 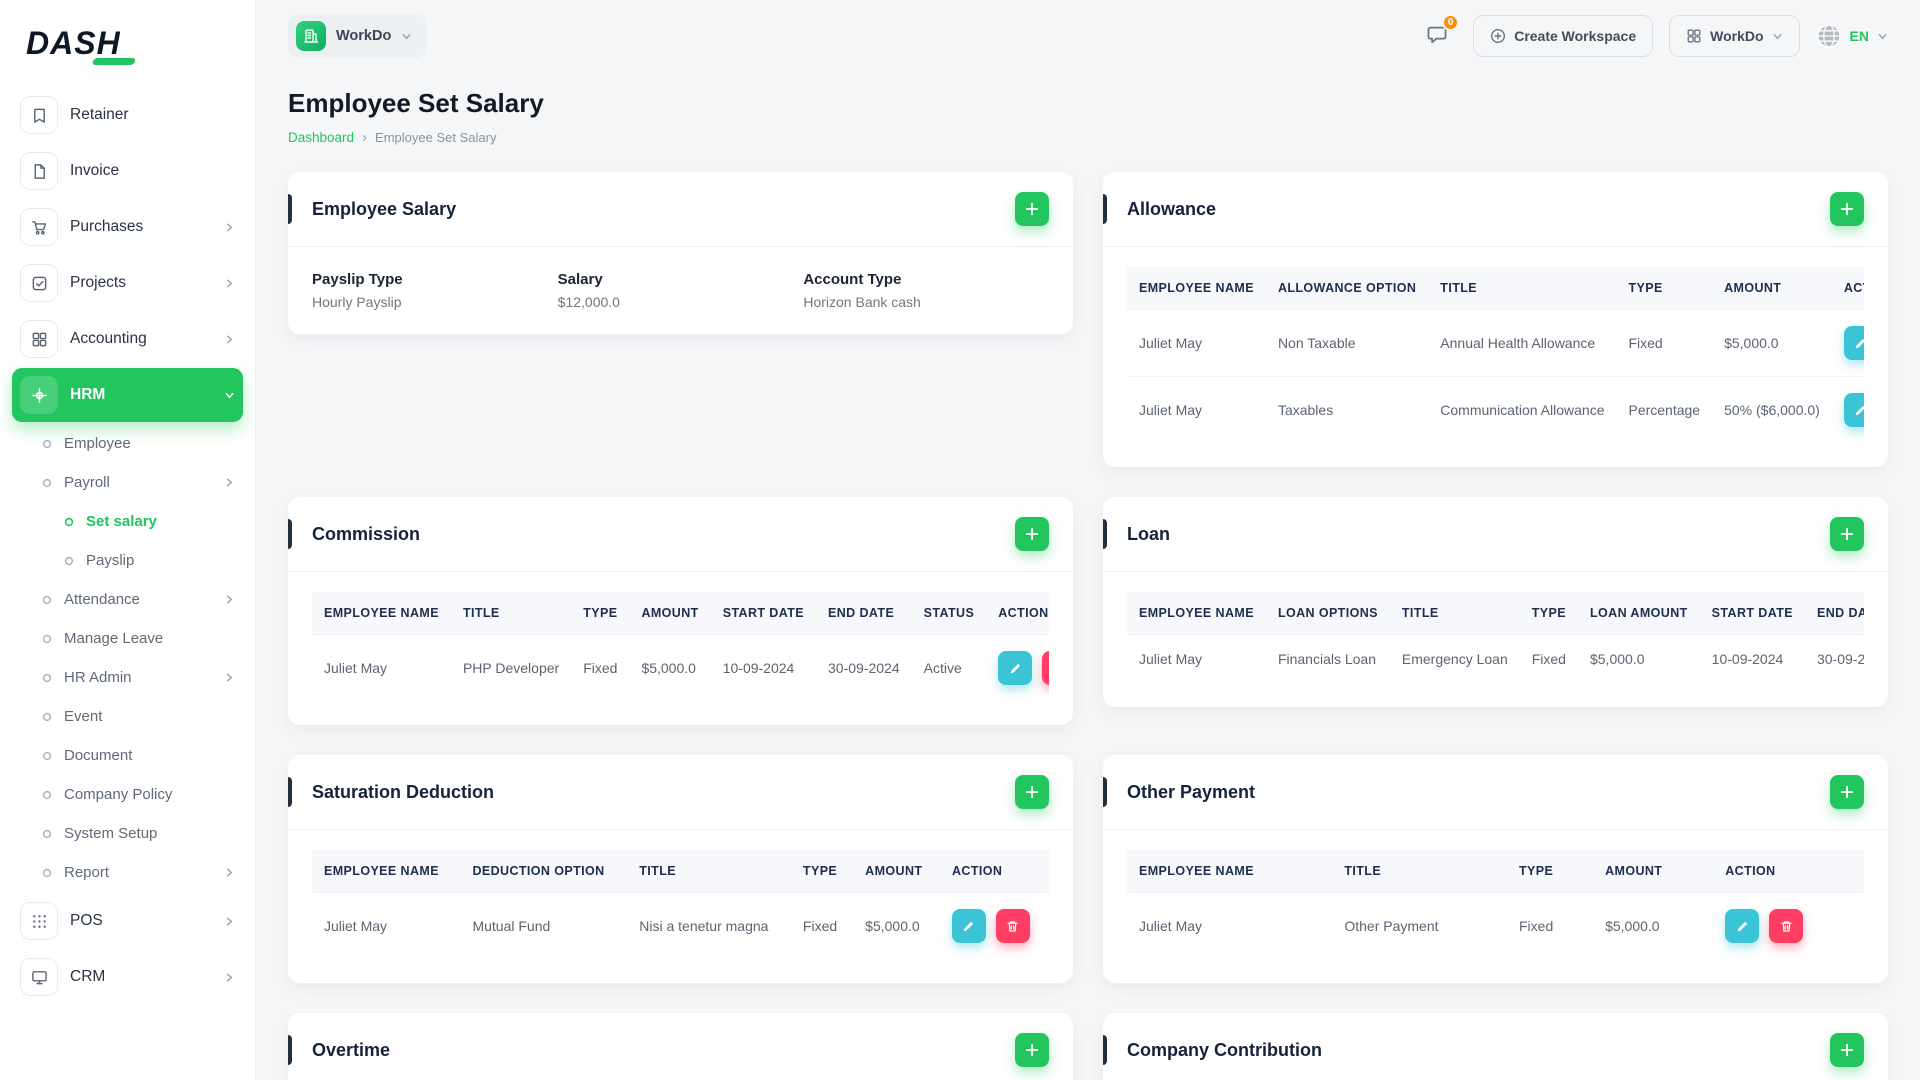 What do you see at coordinates (949, 613) in the screenshot?
I see `column-header: STATUS` at bounding box center [949, 613].